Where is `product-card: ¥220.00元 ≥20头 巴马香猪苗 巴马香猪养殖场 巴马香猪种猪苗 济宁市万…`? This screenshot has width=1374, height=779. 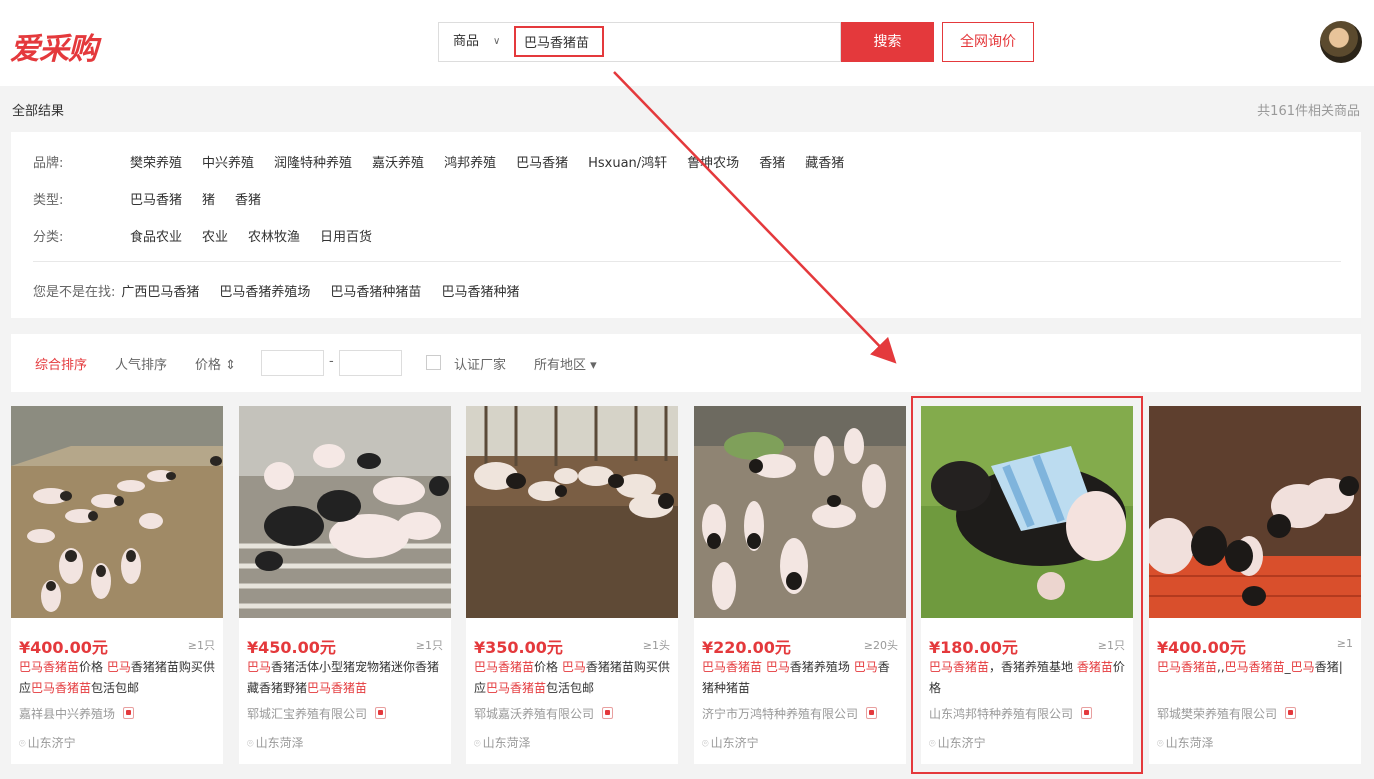 product-card: ¥220.00元 ≥20头 巴马香猪苗 巴马香猪养殖场 巴马香猪种猪苗 济宁市万… is located at coordinates (800, 585).